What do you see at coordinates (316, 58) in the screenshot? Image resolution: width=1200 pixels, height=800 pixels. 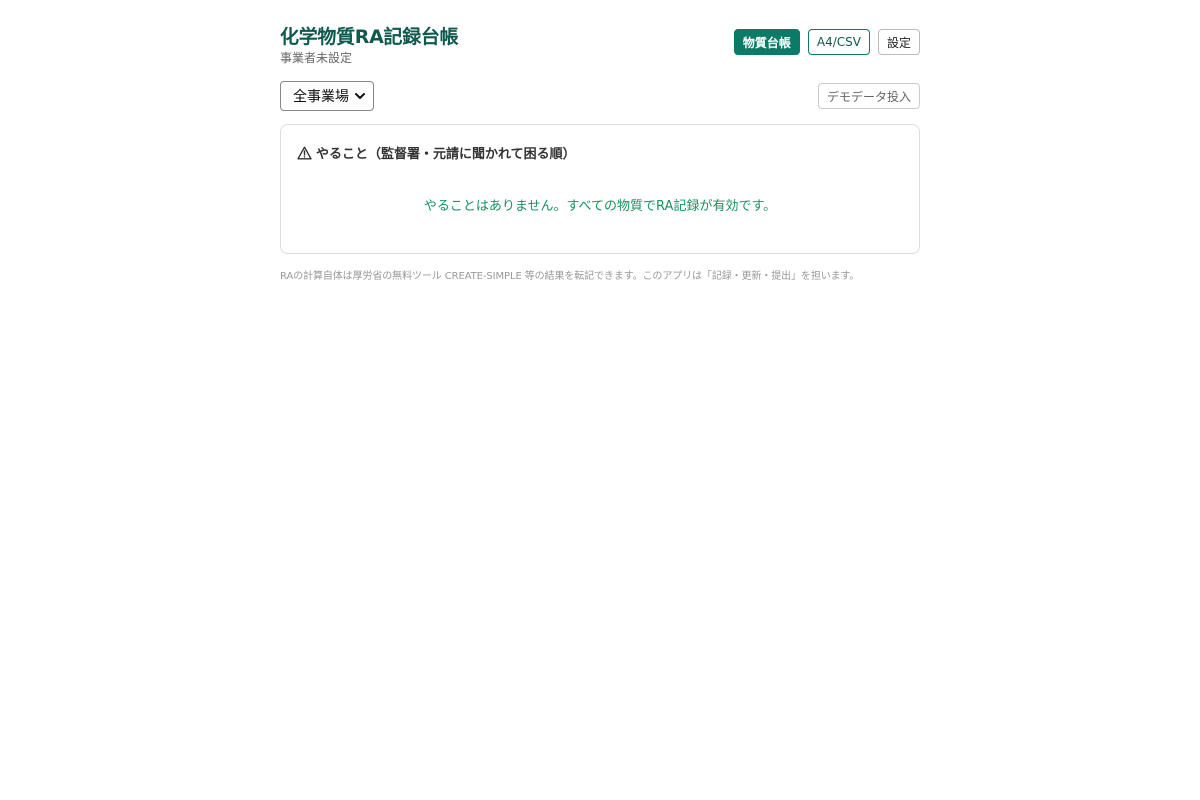 I see `company-name: 事業者未設定` at bounding box center [316, 58].